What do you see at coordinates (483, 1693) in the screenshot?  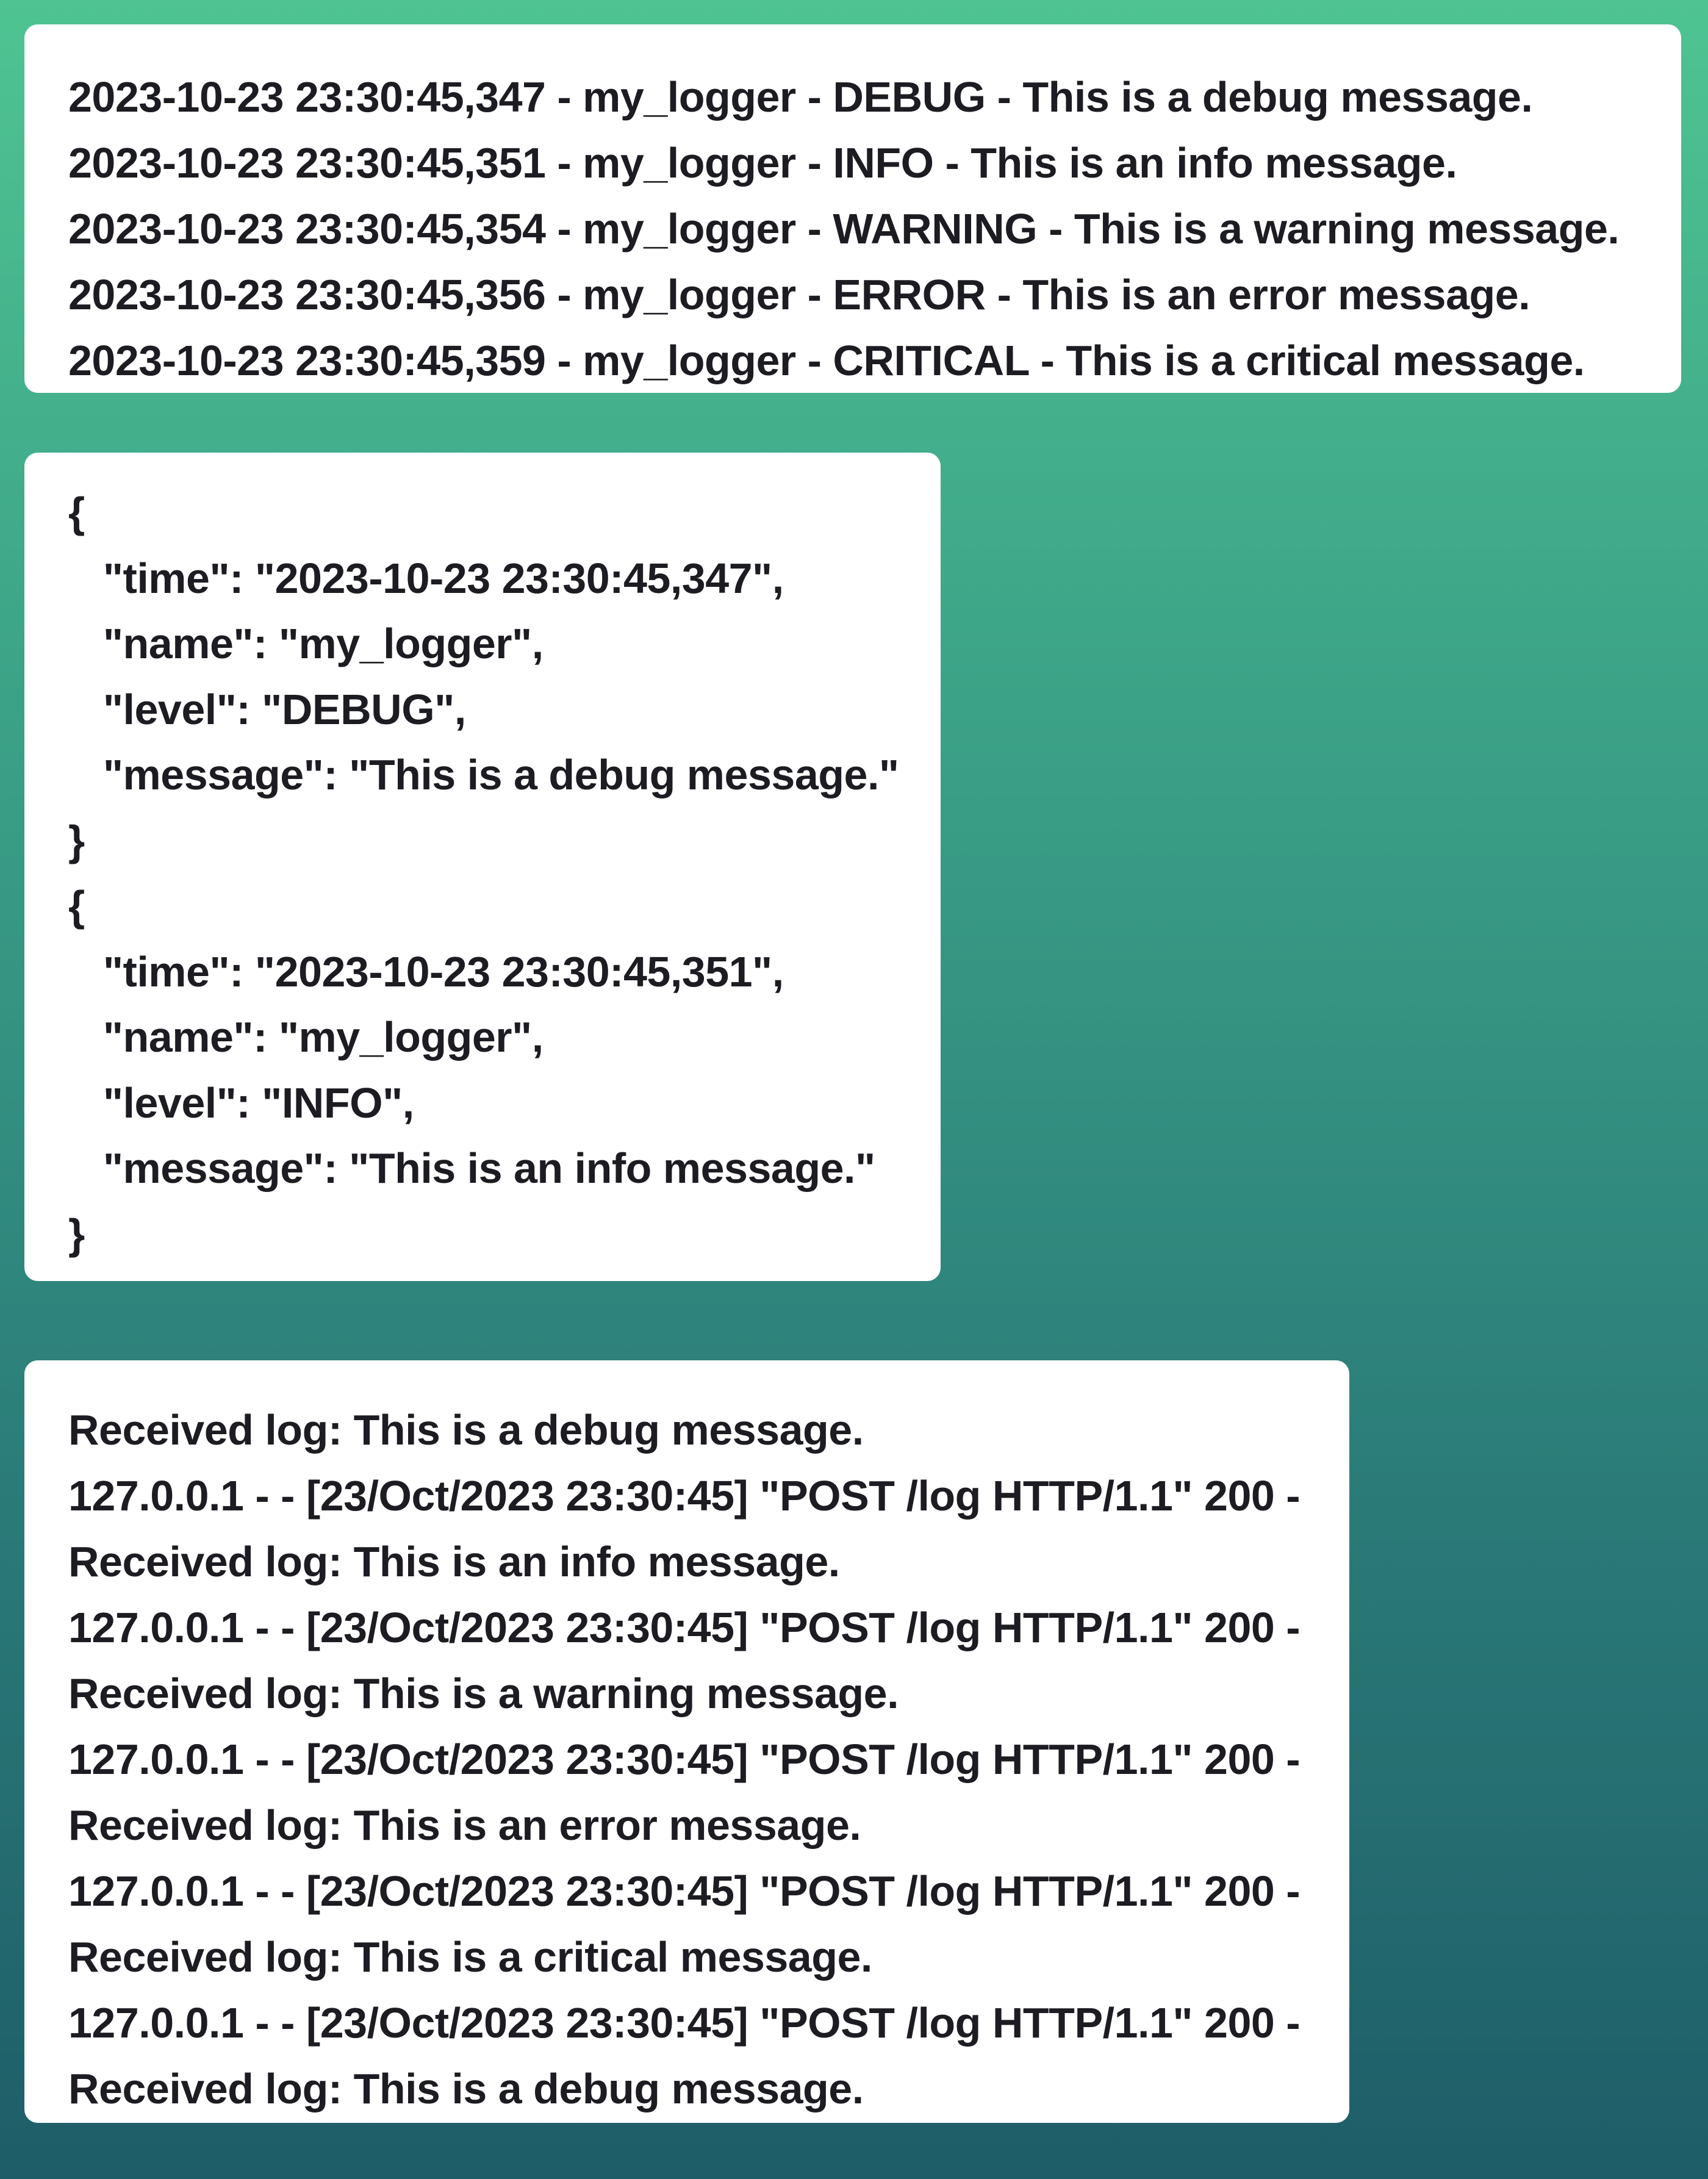 I see `server-log-line: Received log: This is a warning message.` at bounding box center [483, 1693].